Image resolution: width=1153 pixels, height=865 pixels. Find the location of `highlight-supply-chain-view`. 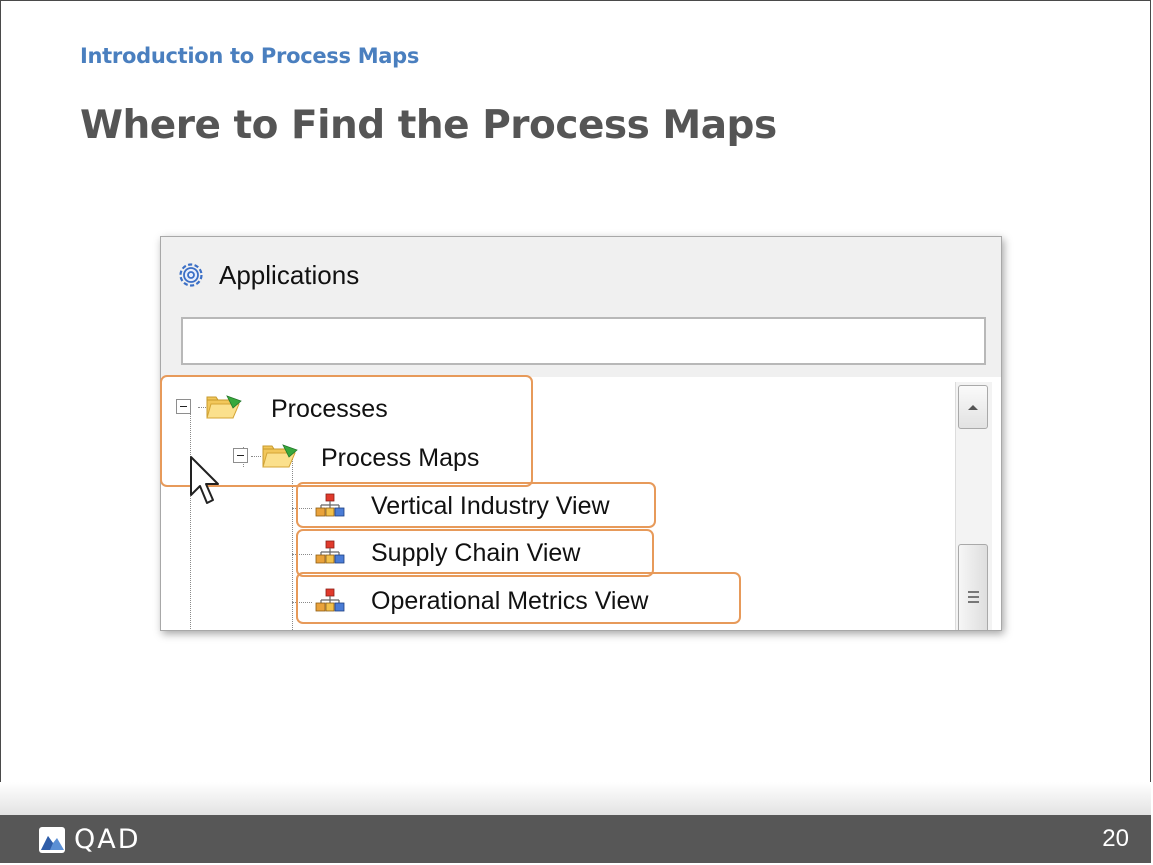

highlight-supply-chain-view is located at coordinates (475, 553).